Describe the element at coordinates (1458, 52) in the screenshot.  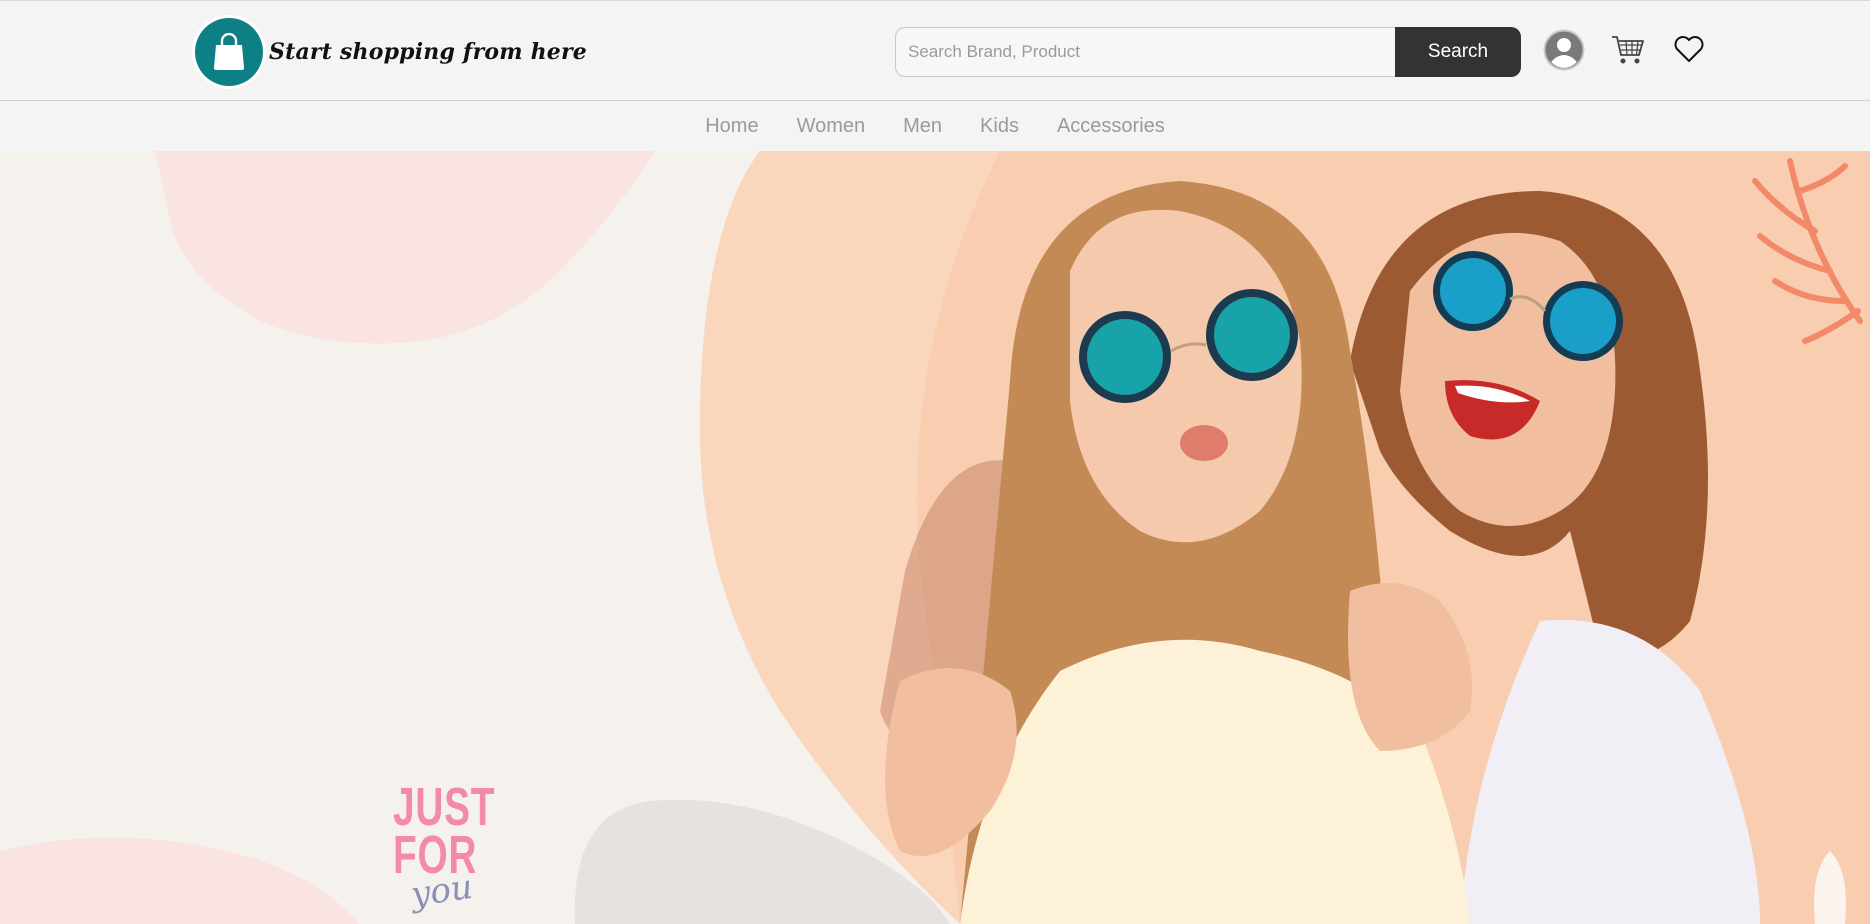
I see `search-button: Search` at that location.